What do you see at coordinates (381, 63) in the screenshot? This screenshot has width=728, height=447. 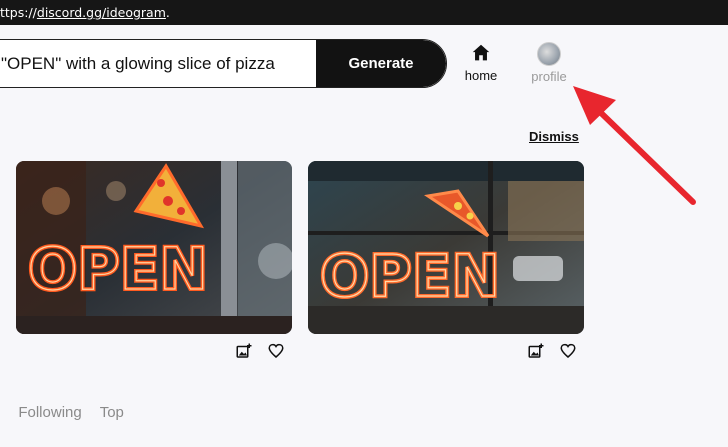 I see `generate-button: Generate` at bounding box center [381, 63].